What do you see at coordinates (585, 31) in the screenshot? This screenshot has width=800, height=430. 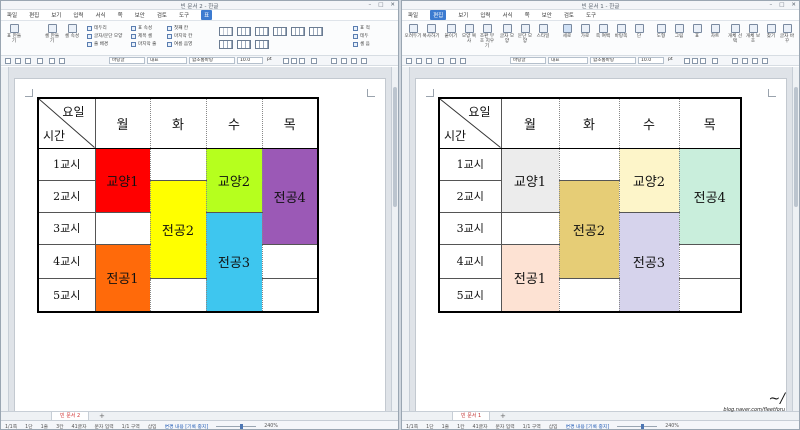 I see `ribbon-landscape-button: 가로` at bounding box center [585, 31].